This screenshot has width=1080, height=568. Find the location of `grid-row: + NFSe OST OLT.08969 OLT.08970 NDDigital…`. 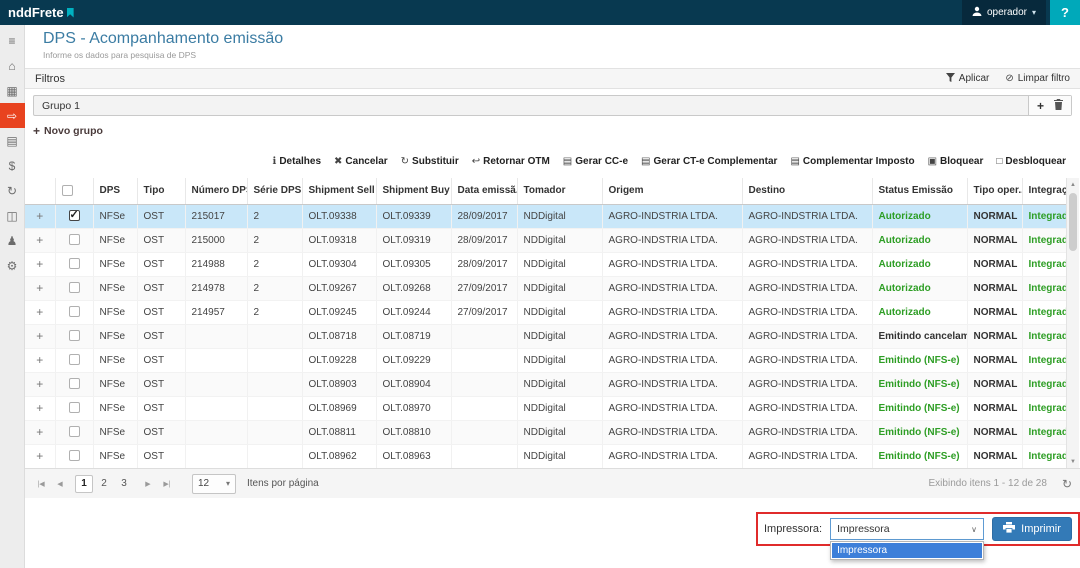

grid-row: + NFSe OST OLT.08969 OLT.08970 NDDigital… is located at coordinates (545, 408).